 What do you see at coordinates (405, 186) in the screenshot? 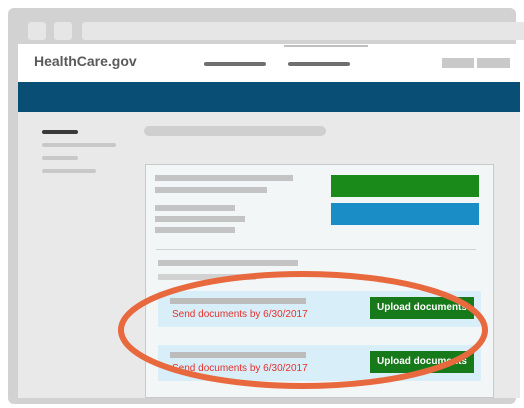
I see `primary-action-button` at bounding box center [405, 186].